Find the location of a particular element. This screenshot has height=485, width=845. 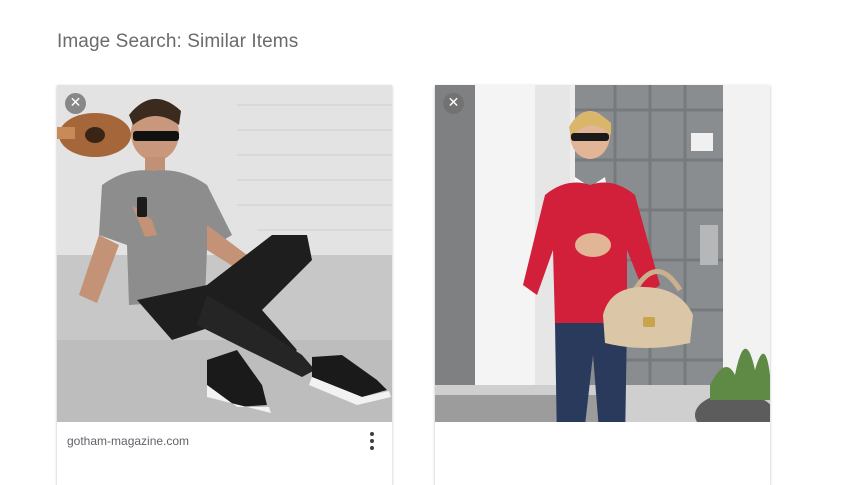

more-vert-icon is located at coordinates (372, 442).